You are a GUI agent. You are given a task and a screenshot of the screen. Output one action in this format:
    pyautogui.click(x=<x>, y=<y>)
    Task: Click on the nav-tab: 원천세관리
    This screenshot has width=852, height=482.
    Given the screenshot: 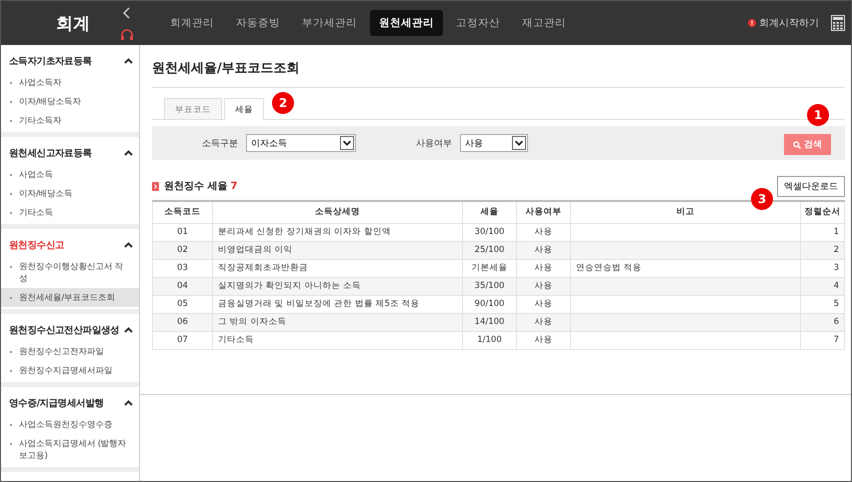 What is the action you would take?
    pyautogui.click(x=406, y=23)
    